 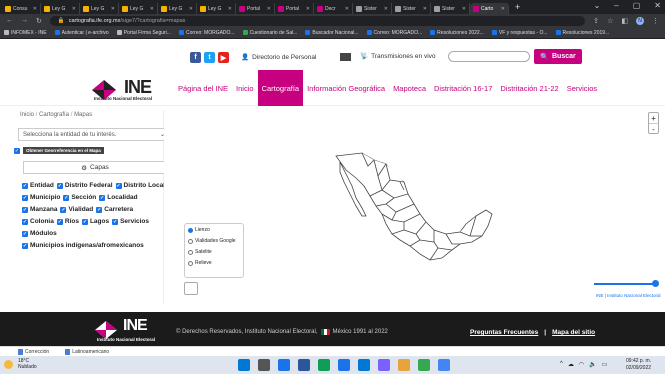 I want to click on facebook-icon: f, so click(x=195, y=57).